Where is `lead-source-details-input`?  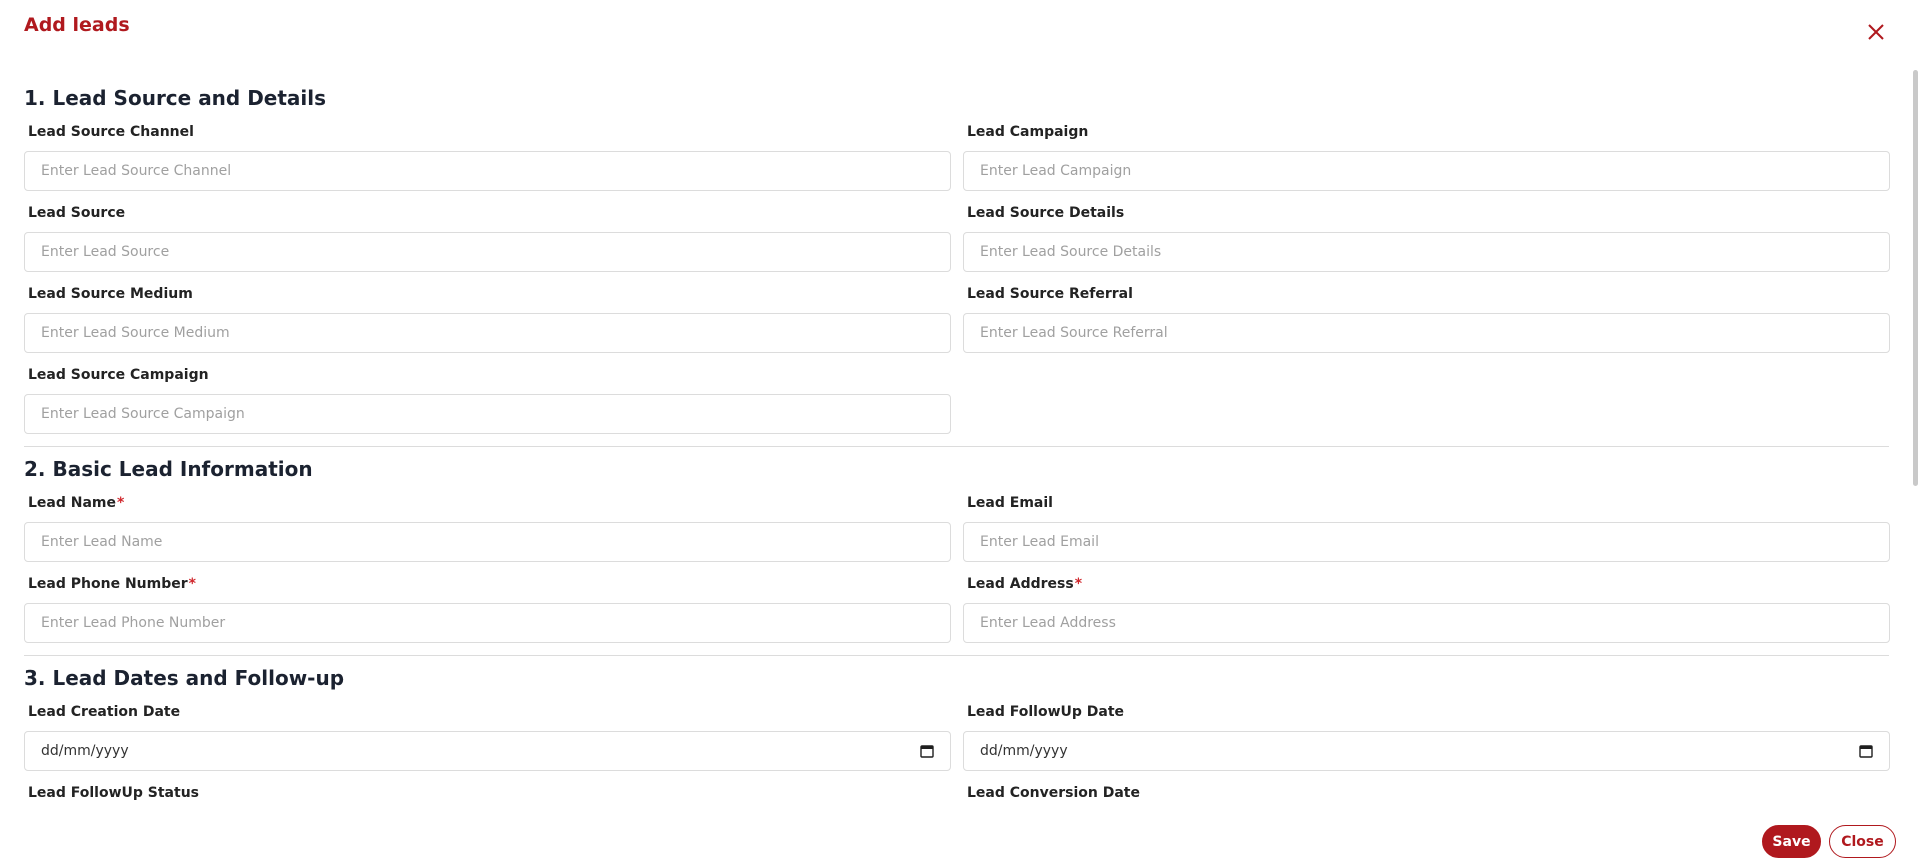 lead-source-details-input is located at coordinates (1426, 252).